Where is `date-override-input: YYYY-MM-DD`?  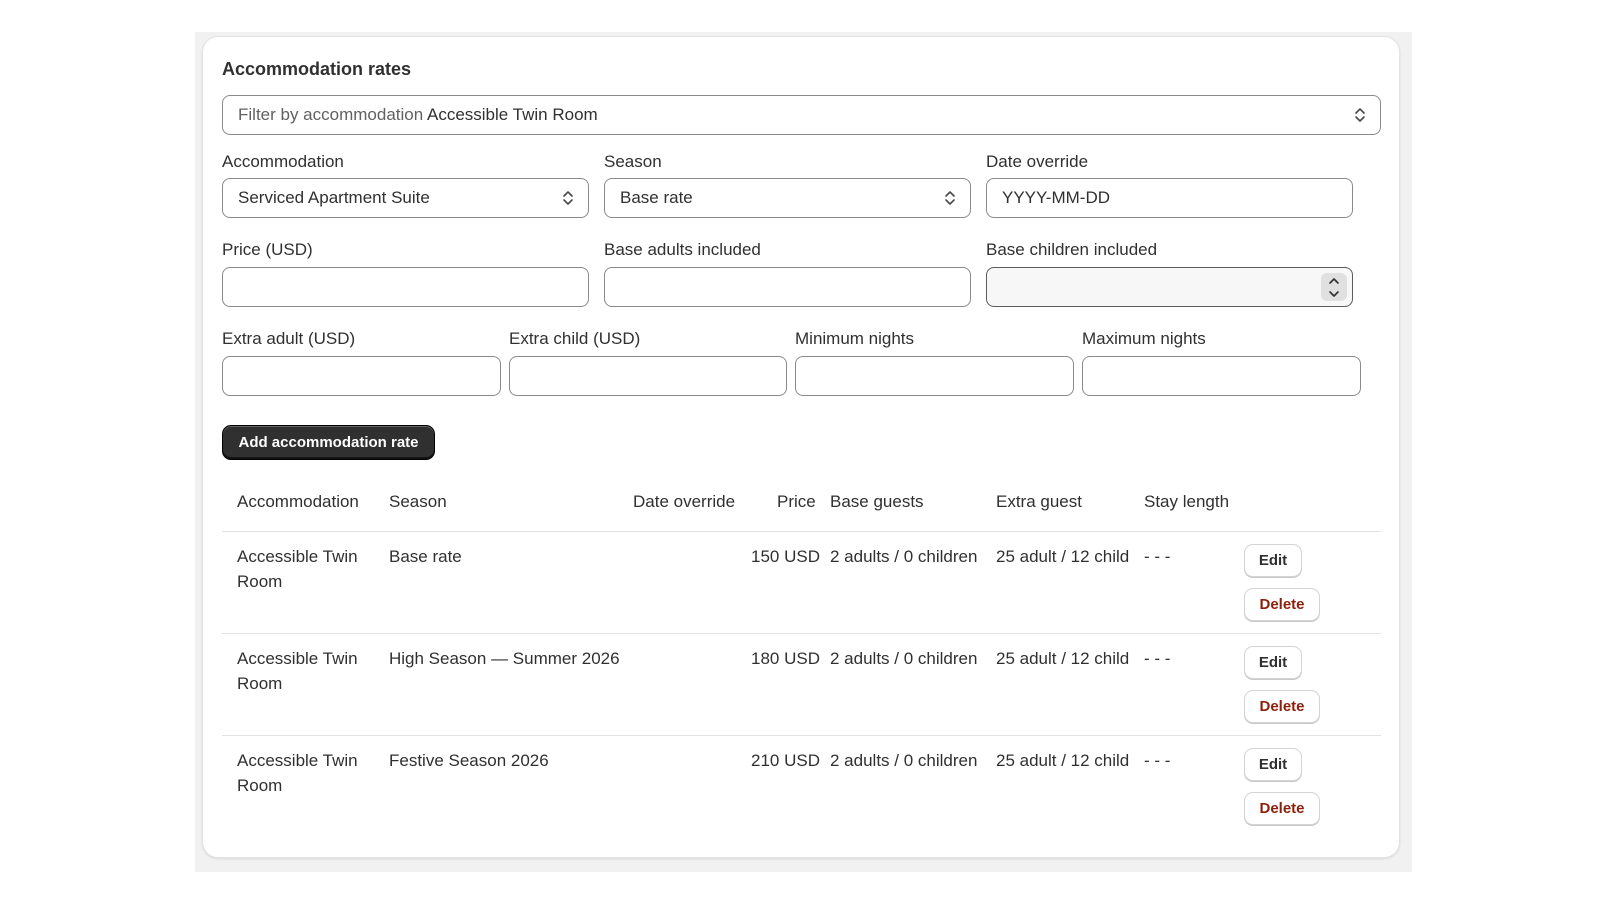
date-override-input: YYYY-MM-DD is located at coordinates (1169, 198).